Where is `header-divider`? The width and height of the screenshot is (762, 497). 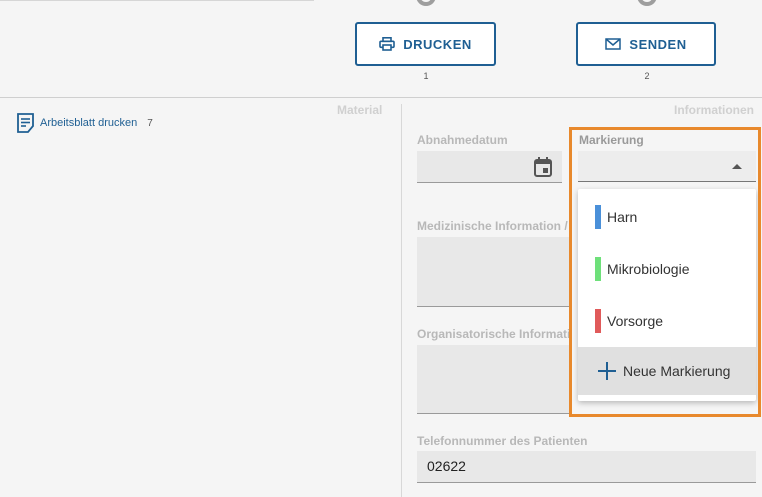 header-divider is located at coordinates (381, 97).